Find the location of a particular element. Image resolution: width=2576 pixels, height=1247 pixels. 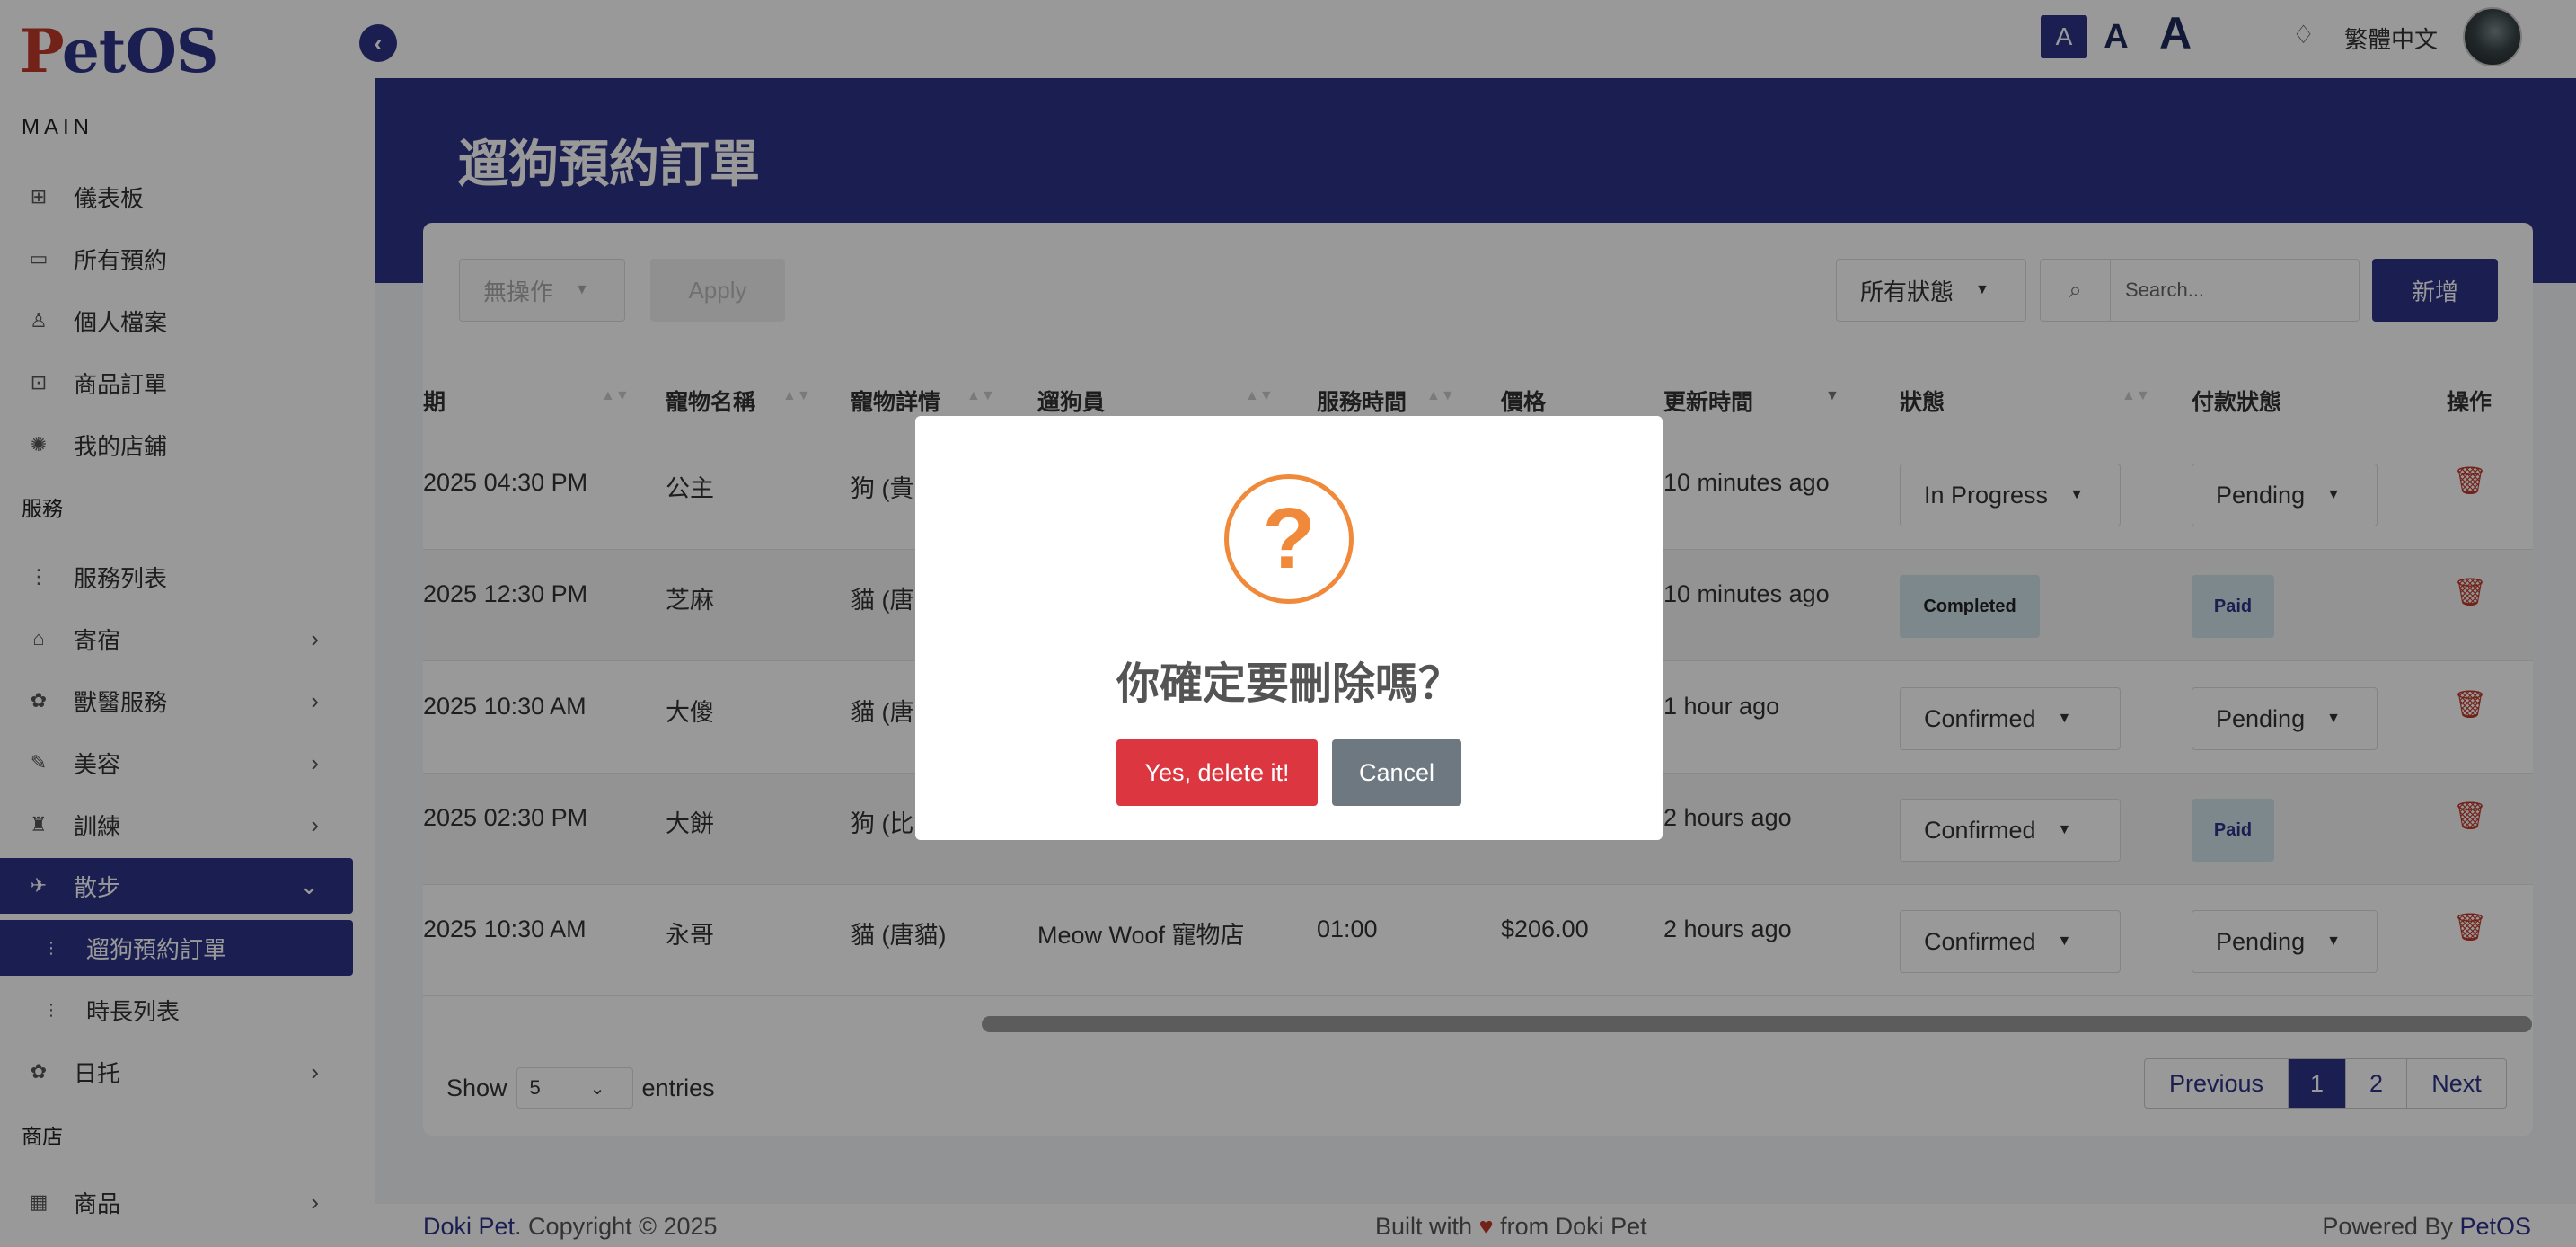

cancel-button: Cancel is located at coordinates (1396, 773).